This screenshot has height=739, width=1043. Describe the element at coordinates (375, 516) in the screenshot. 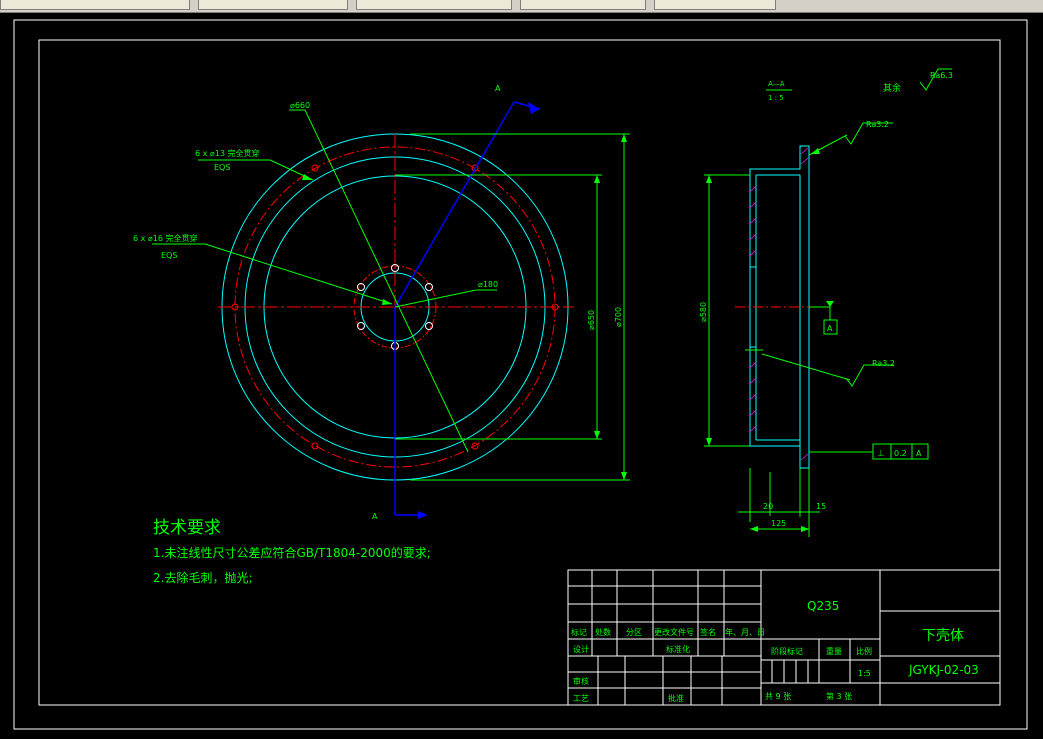

I see `section-mark-bottom: A` at that location.